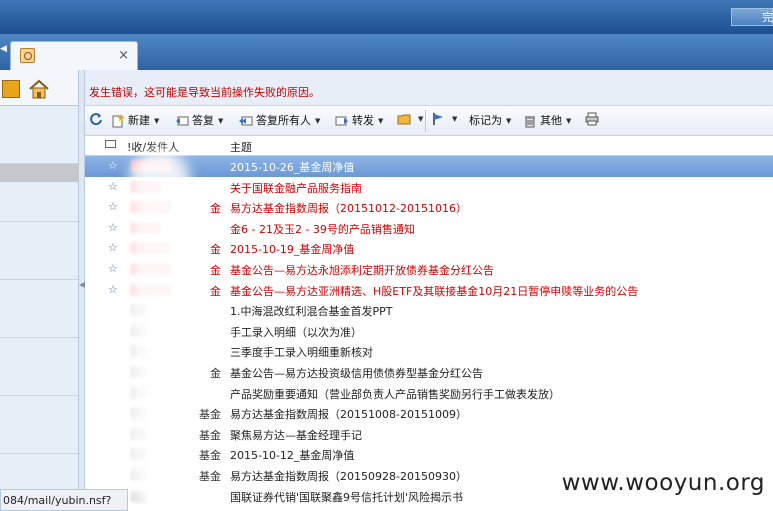  Describe the element at coordinates (296, 435) in the screenshot. I see `row-subject: 聚焦易方达—基金经理手记` at that location.